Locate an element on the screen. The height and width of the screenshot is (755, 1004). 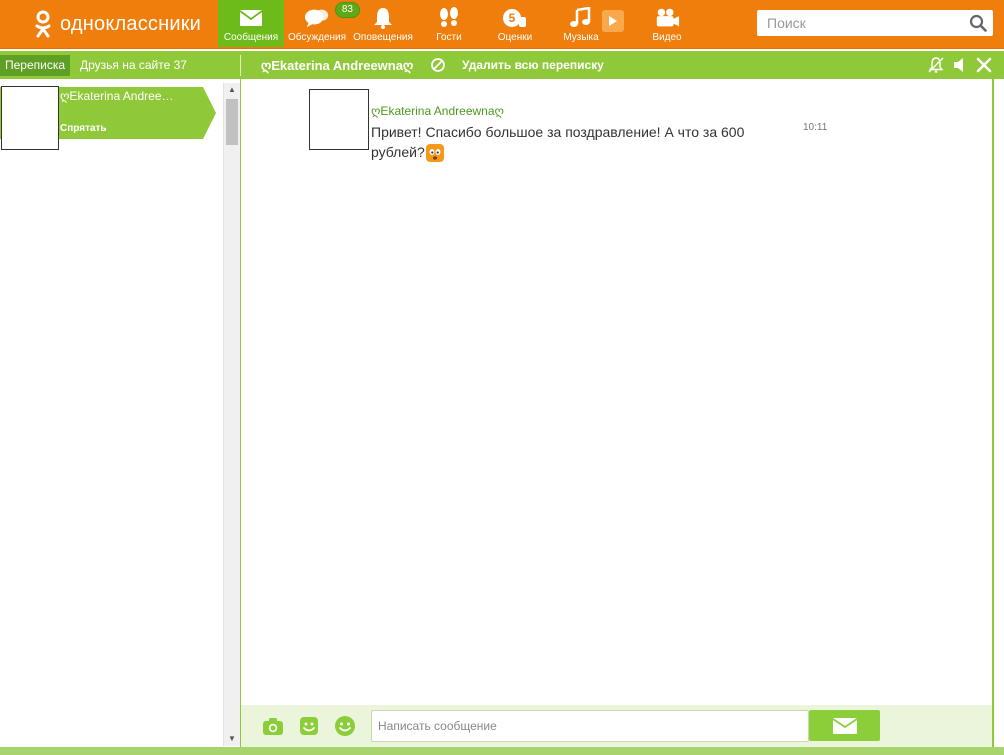
search-box is located at coordinates (875, 23).